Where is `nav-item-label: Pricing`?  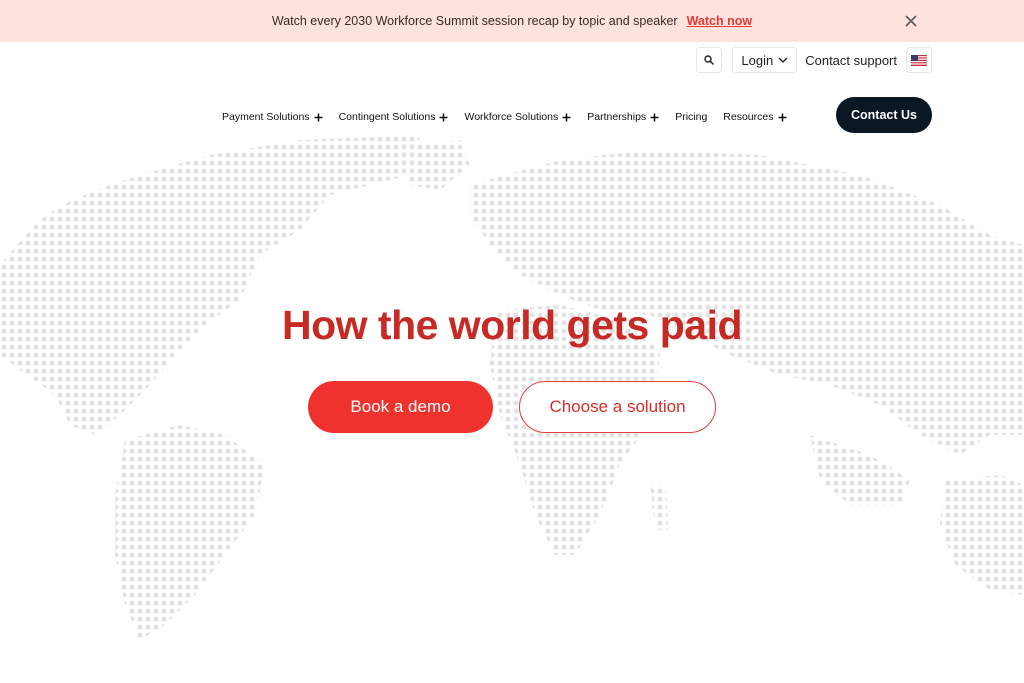 nav-item-label: Pricing is located at coordinates (691, 117).